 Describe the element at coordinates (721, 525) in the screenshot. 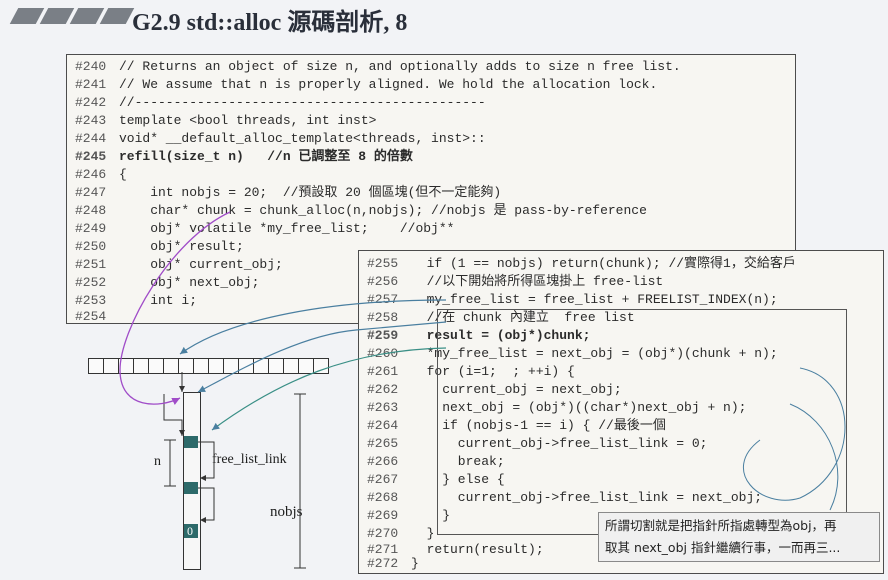

I see `note-line: 所謂切割就是把指針所指處轉型為obj，再` at that location.